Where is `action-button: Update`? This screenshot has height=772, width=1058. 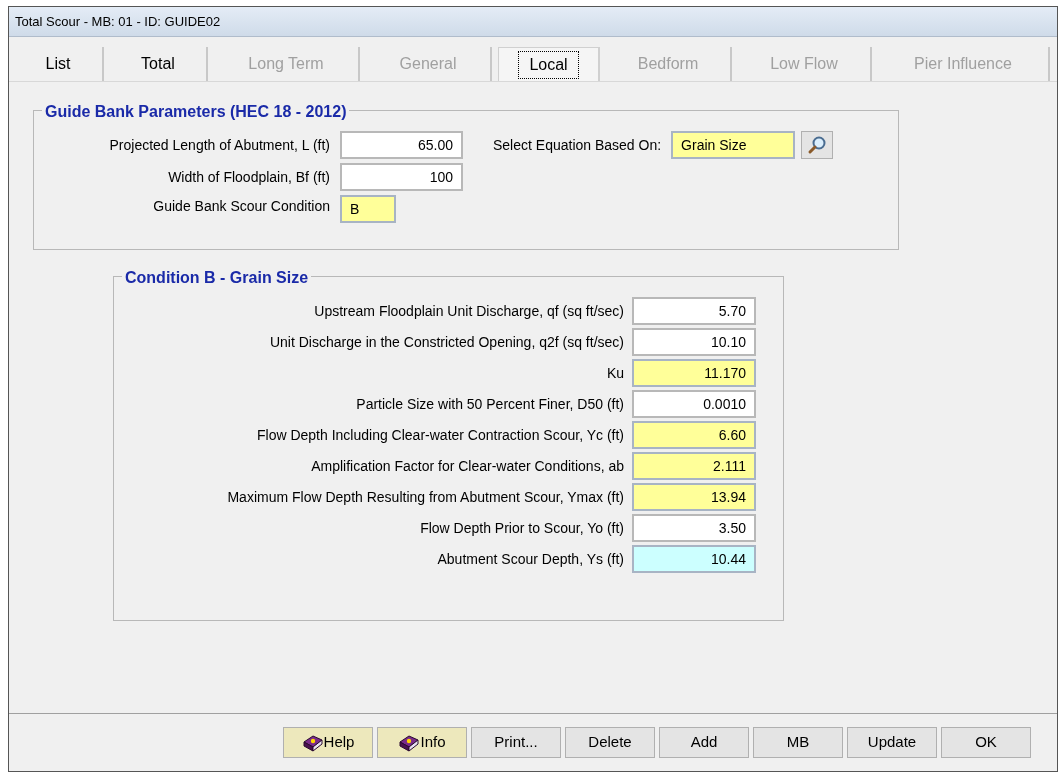 action-button: Update is located at coordinates (892, 742).